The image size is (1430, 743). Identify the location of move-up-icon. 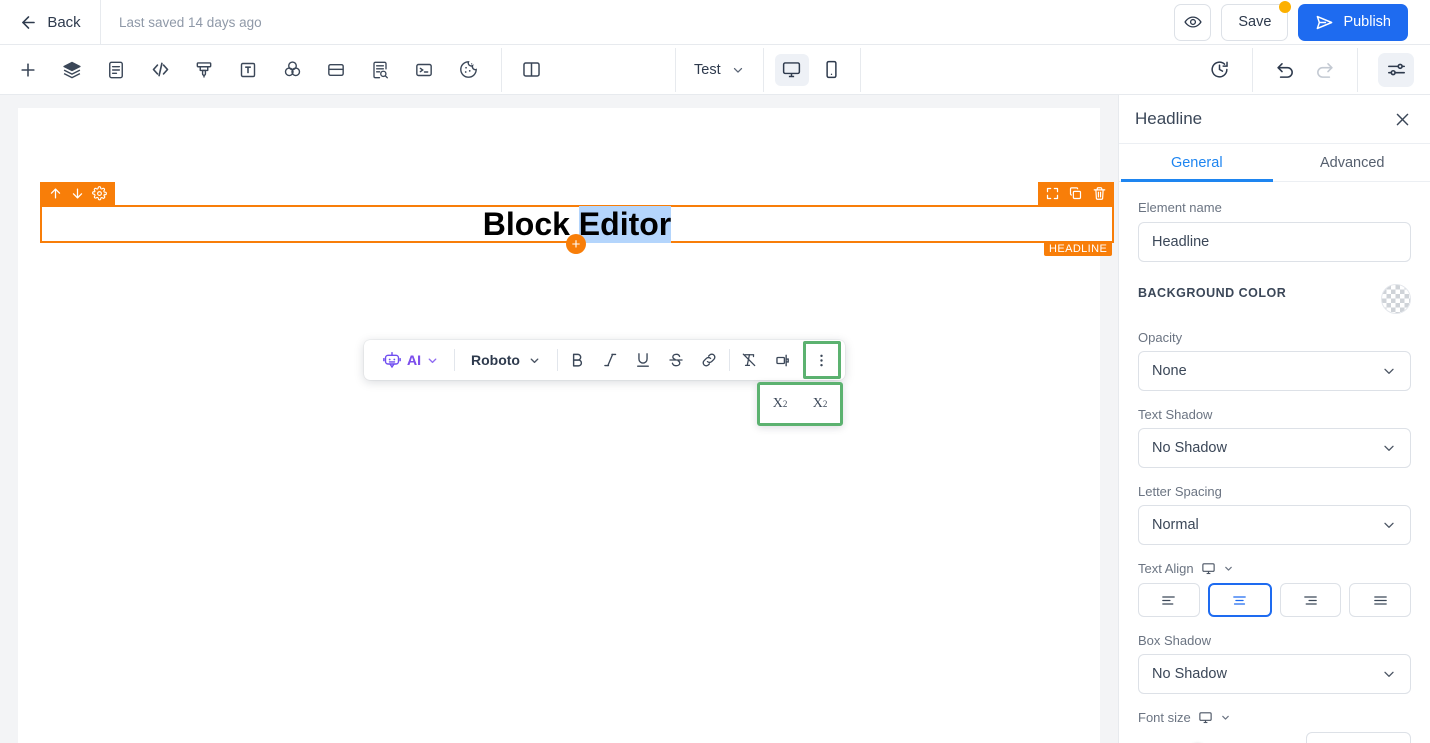
(55, 193).